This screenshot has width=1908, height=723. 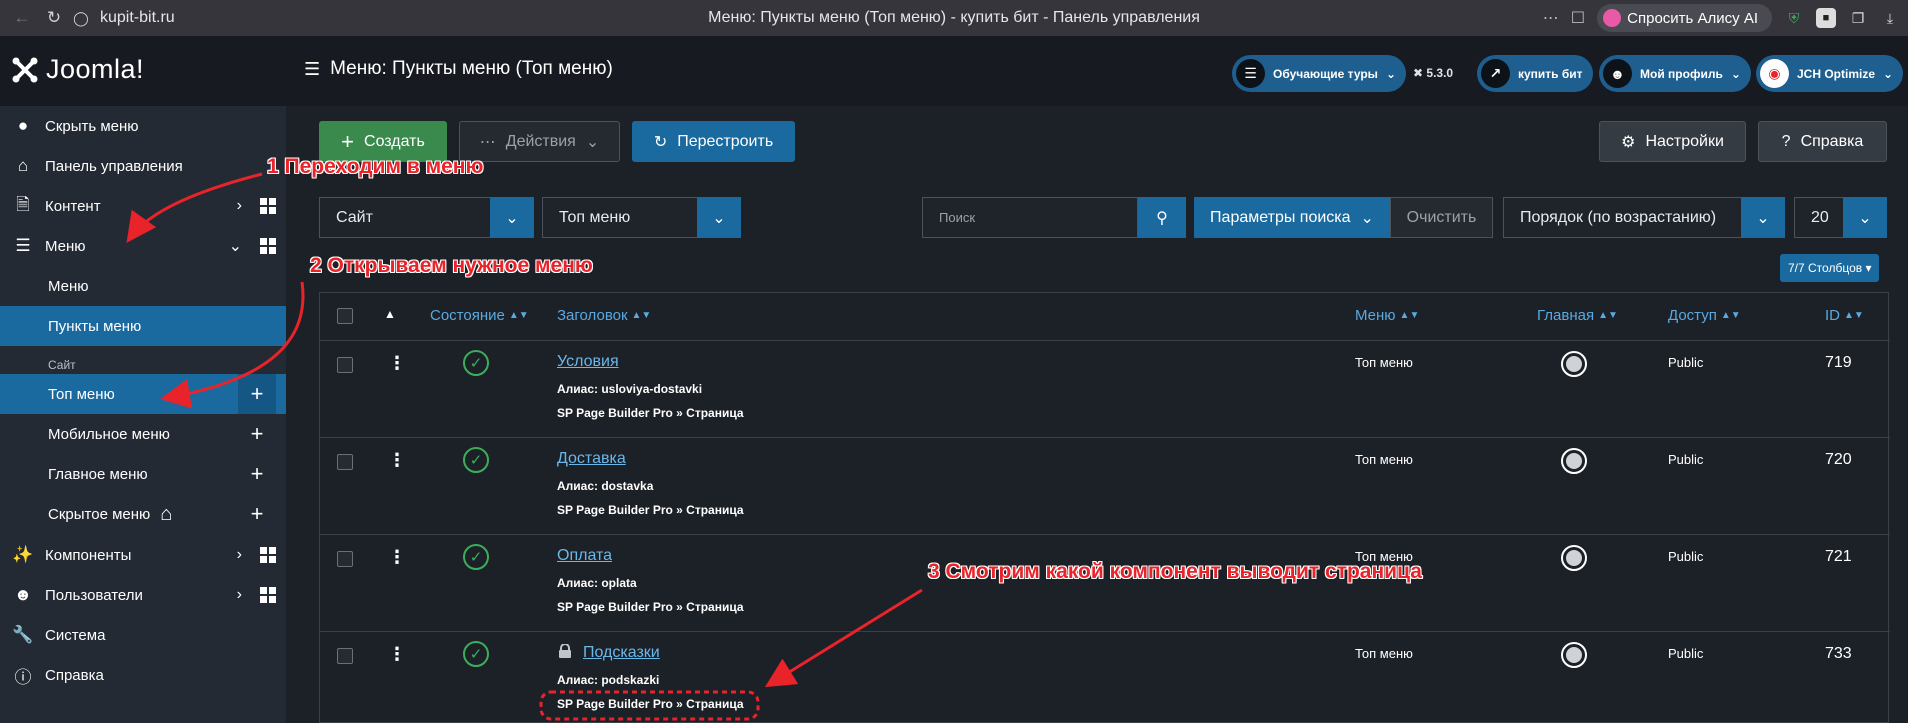 I want to click on sidebar-sub-hidden-menu: Скрытое меню ⌂ +, so click(x=143, y=514).